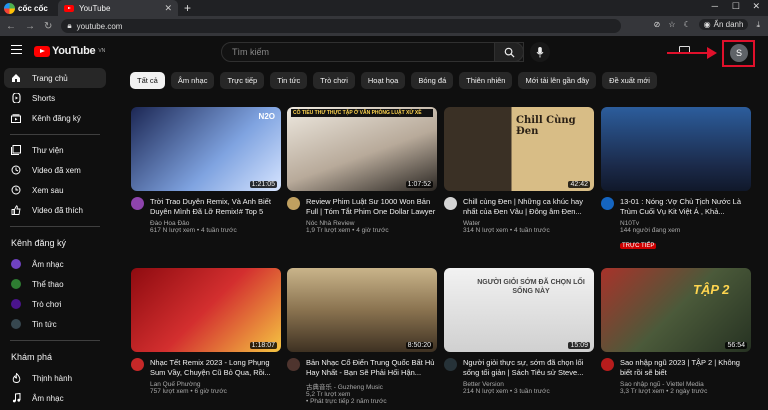  I want to click on sidebar-item-label: Trang chủ, so click(50, 78).